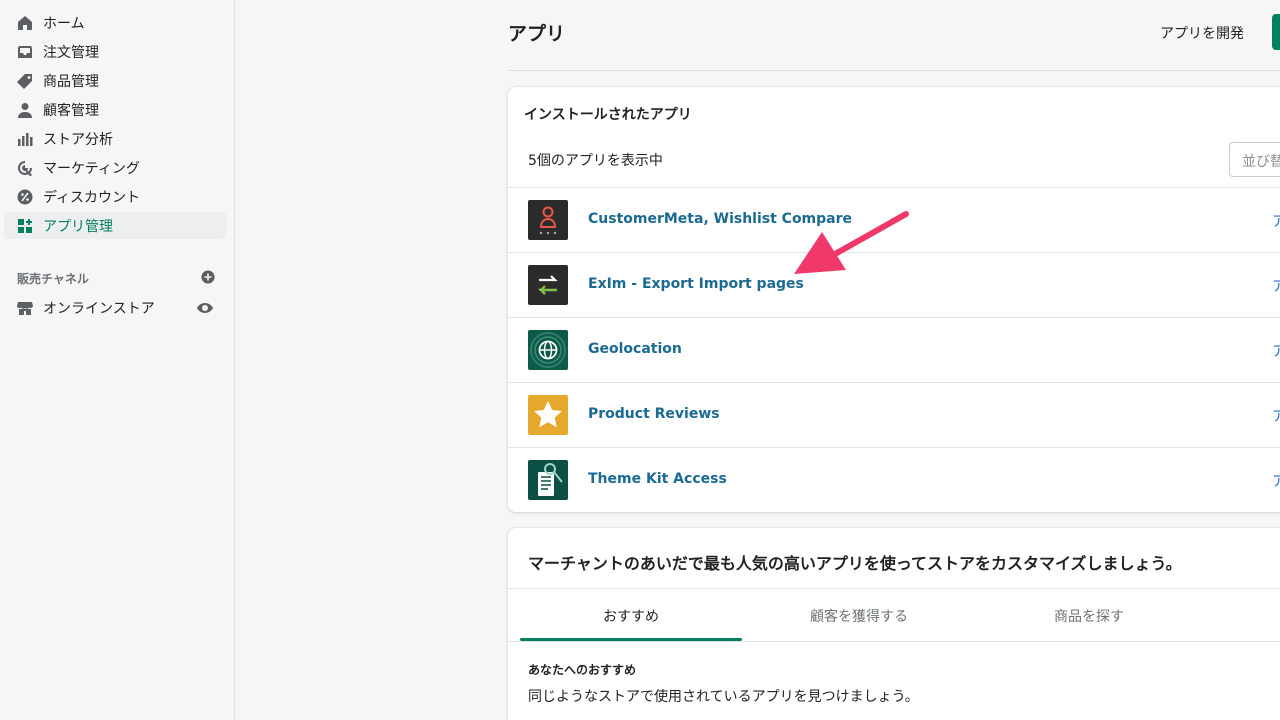 The height and width of the screenshot is (720, 1280). Describe the element at coordinates (115, 80) in the screenshot. I see `sidebar-item-products: 商品管理` at that location.